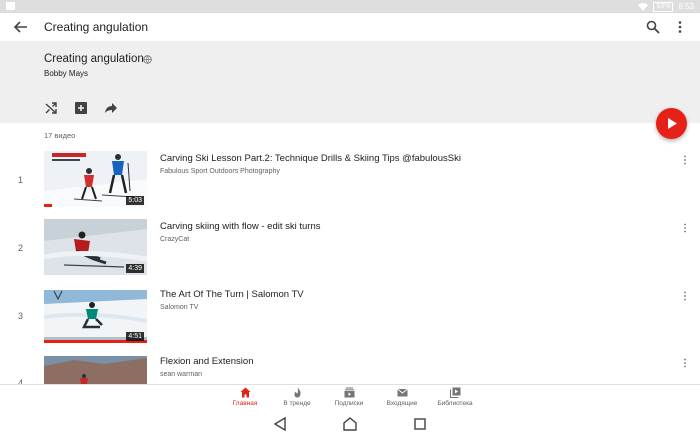  I want to click on video-title: Flexion and Extension, so click(206, 361).